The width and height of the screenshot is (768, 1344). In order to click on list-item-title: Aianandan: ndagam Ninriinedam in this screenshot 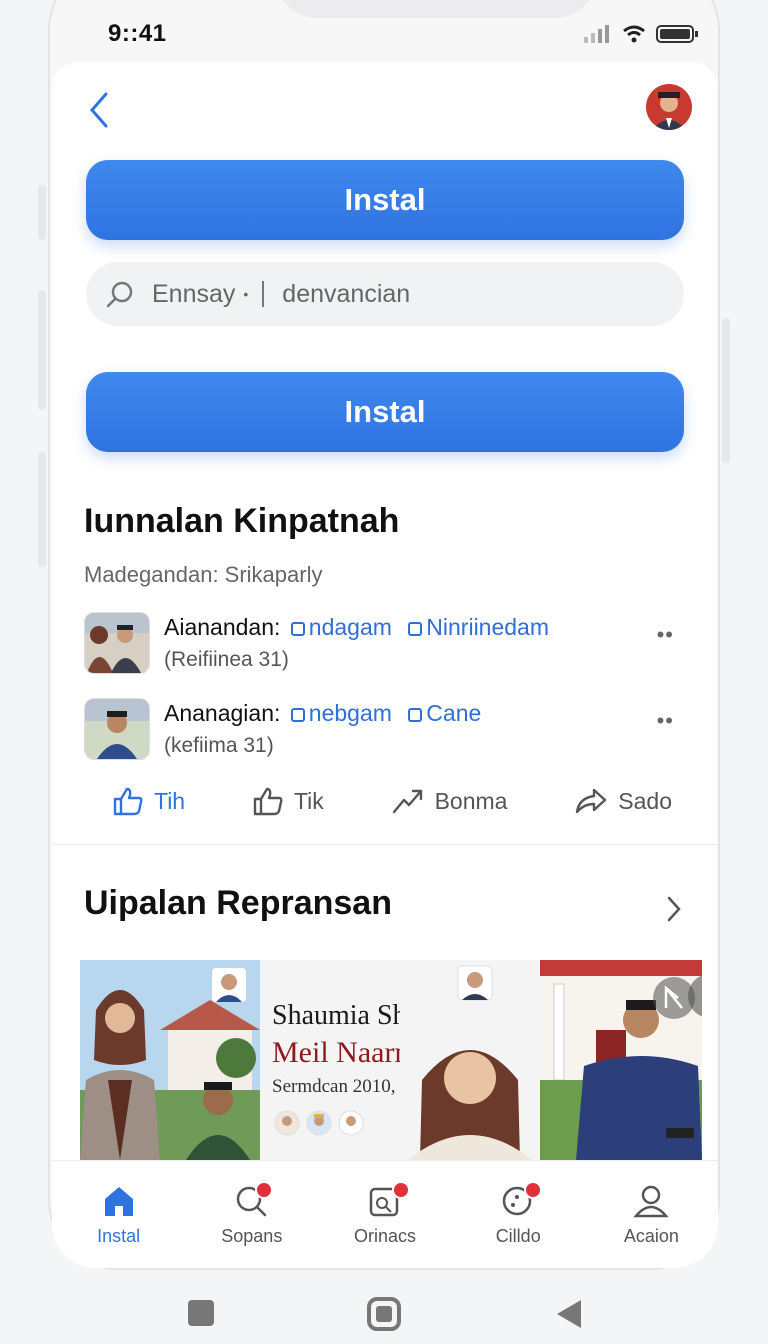, I will do `click(356, 627)`.